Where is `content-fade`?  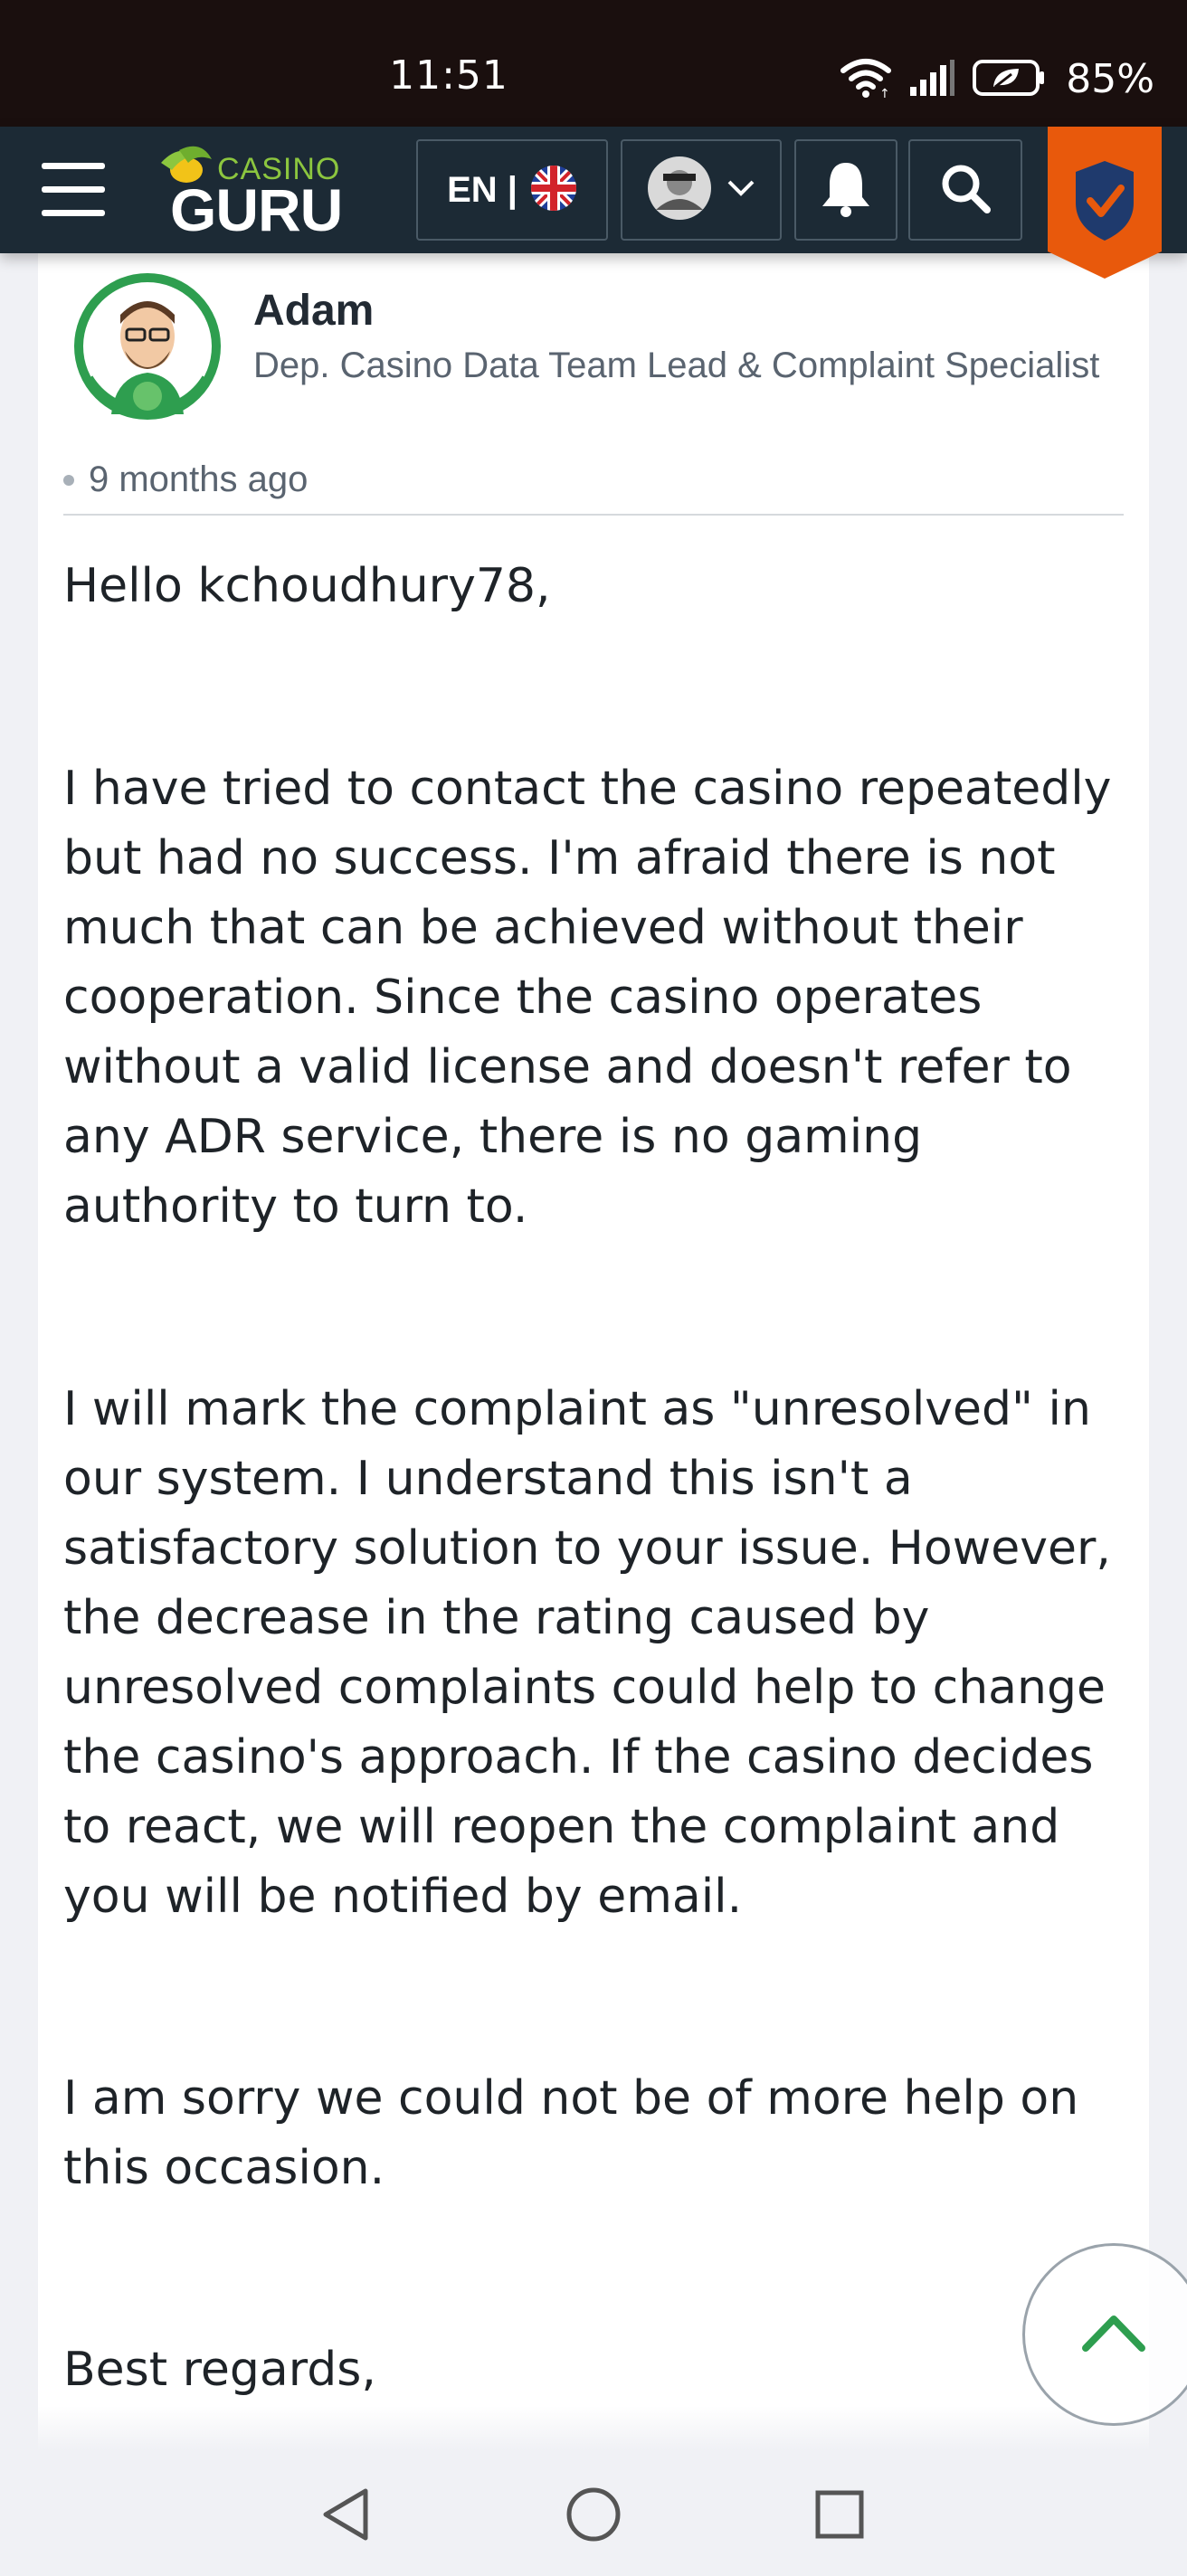
content-fade is located at coordinates (593, 2428).